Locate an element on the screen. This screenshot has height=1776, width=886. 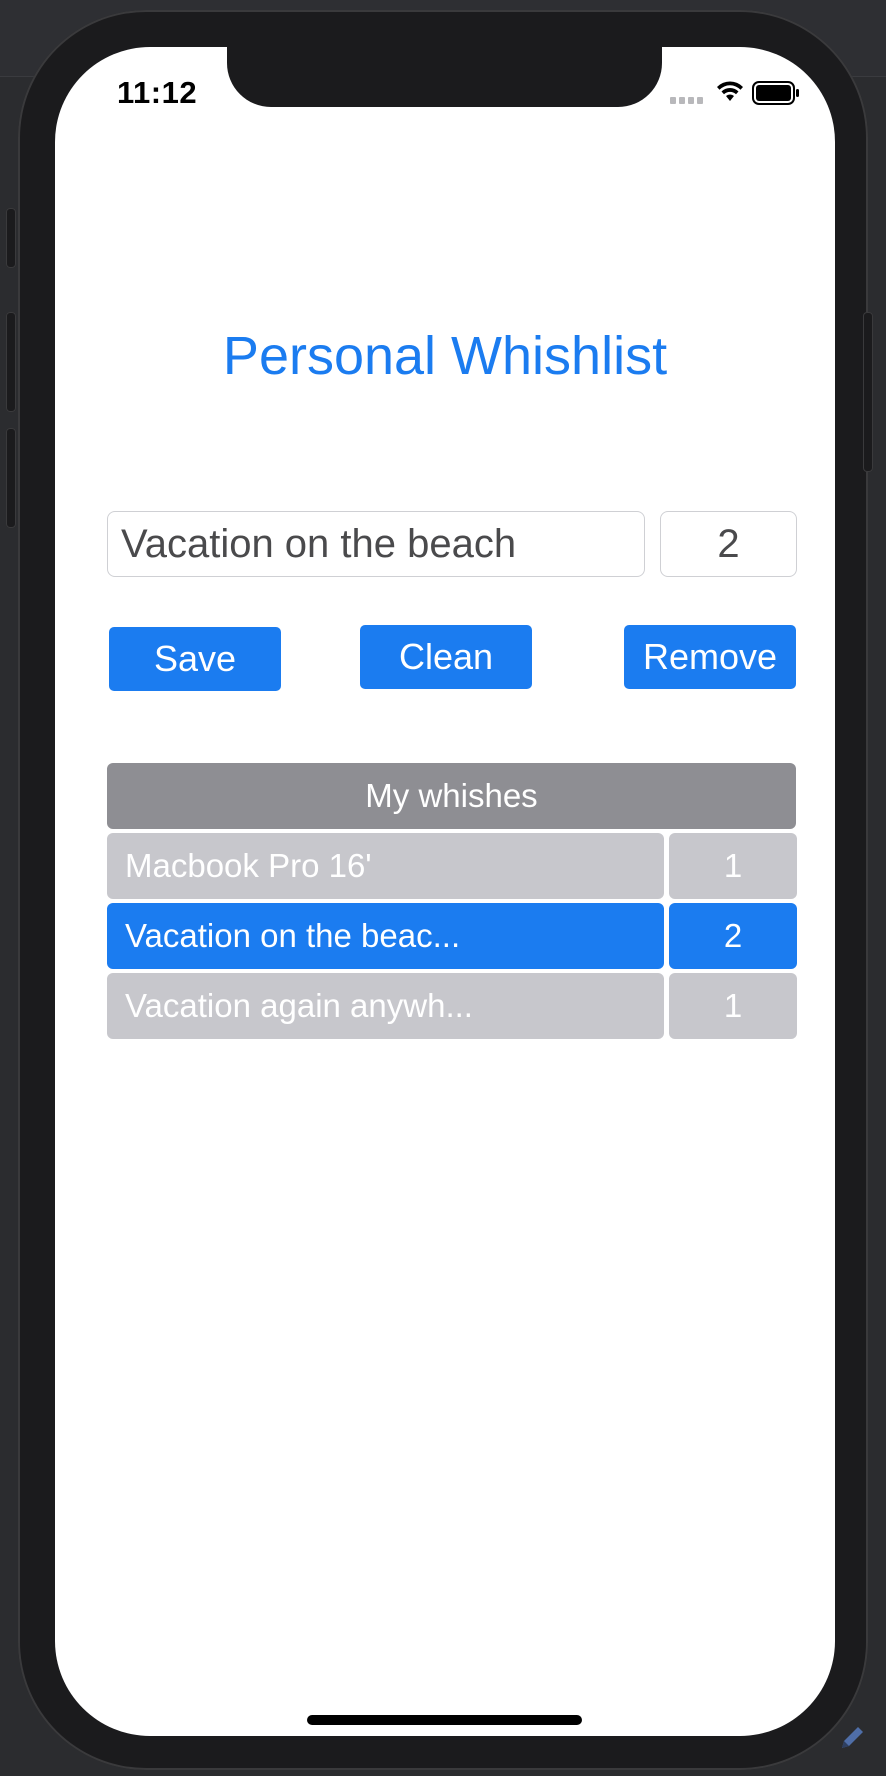
device-side-button is located at coordinates (11, 238).